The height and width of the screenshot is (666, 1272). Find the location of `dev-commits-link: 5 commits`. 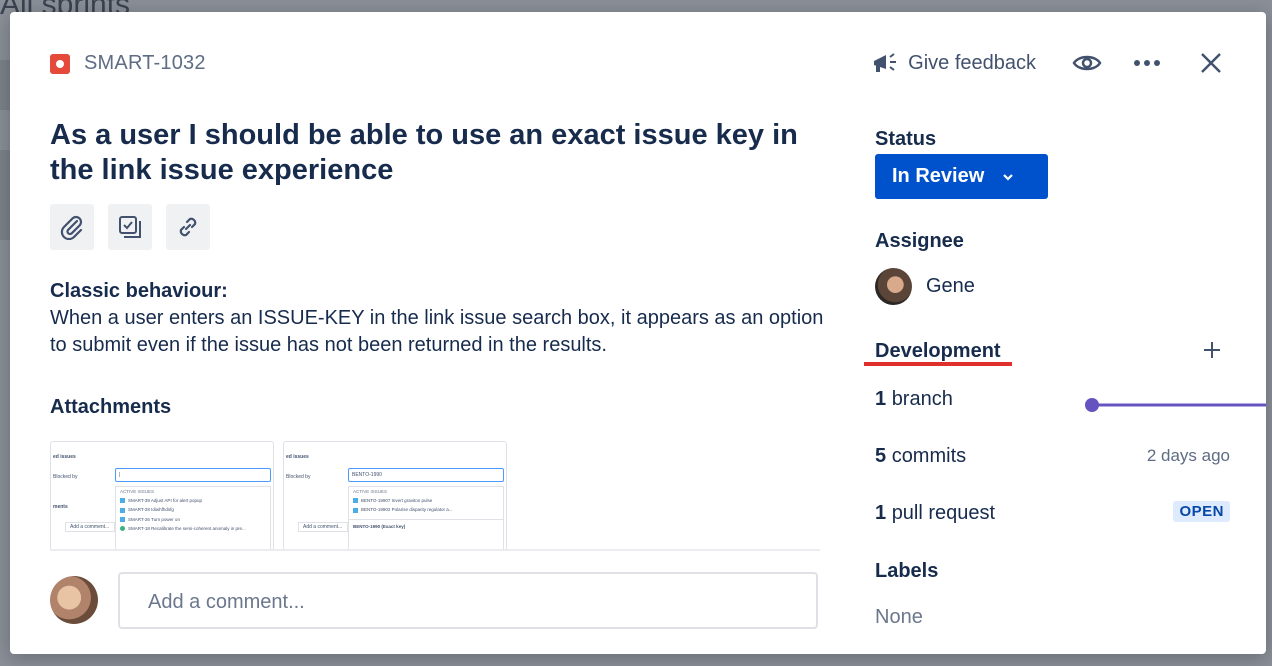

dev-commits-link: 5 commits is located at coordinates (920, 456).